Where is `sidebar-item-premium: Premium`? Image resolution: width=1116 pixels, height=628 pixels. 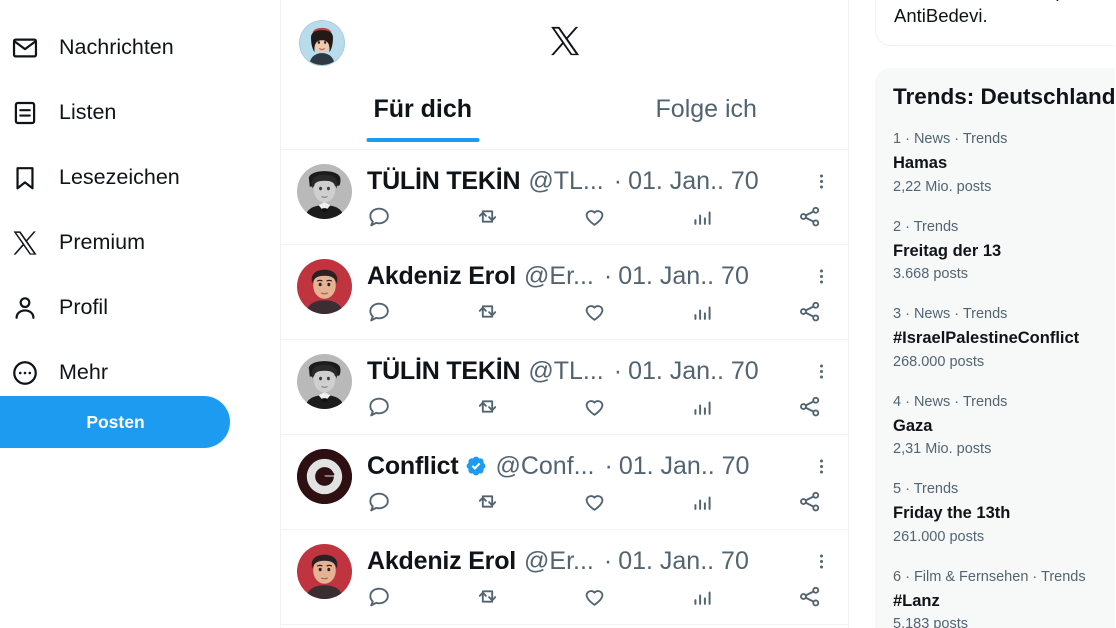
sidebar-item-premium: Premium is located at coordinates (78, 243).